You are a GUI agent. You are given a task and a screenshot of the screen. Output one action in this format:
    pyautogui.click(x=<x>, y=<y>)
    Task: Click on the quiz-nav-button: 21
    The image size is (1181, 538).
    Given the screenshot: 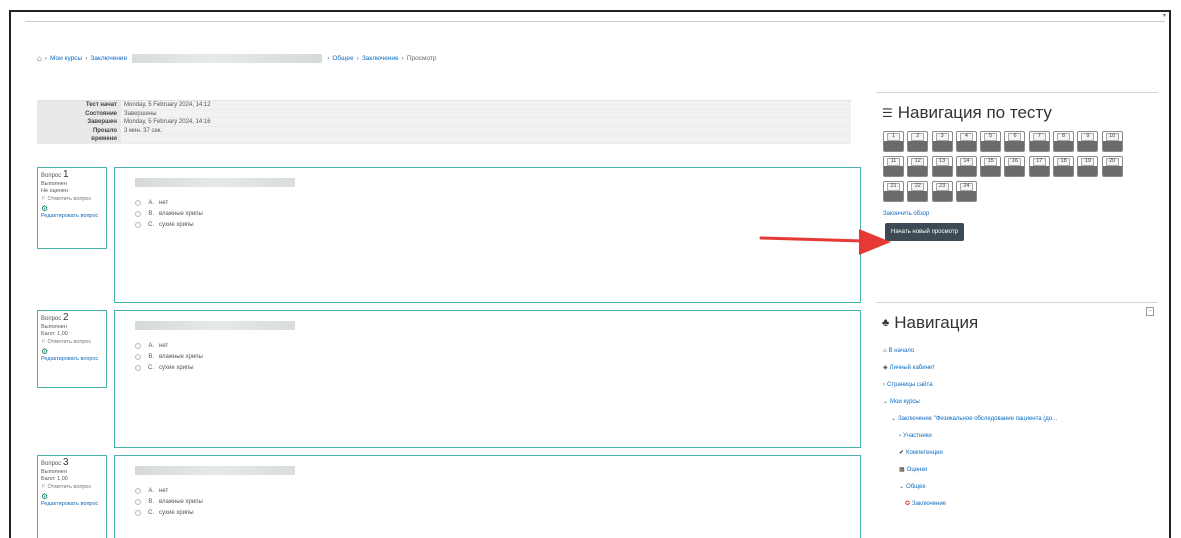 What is the action you would take?
    pyautogui.click(x=893, y=191)
    